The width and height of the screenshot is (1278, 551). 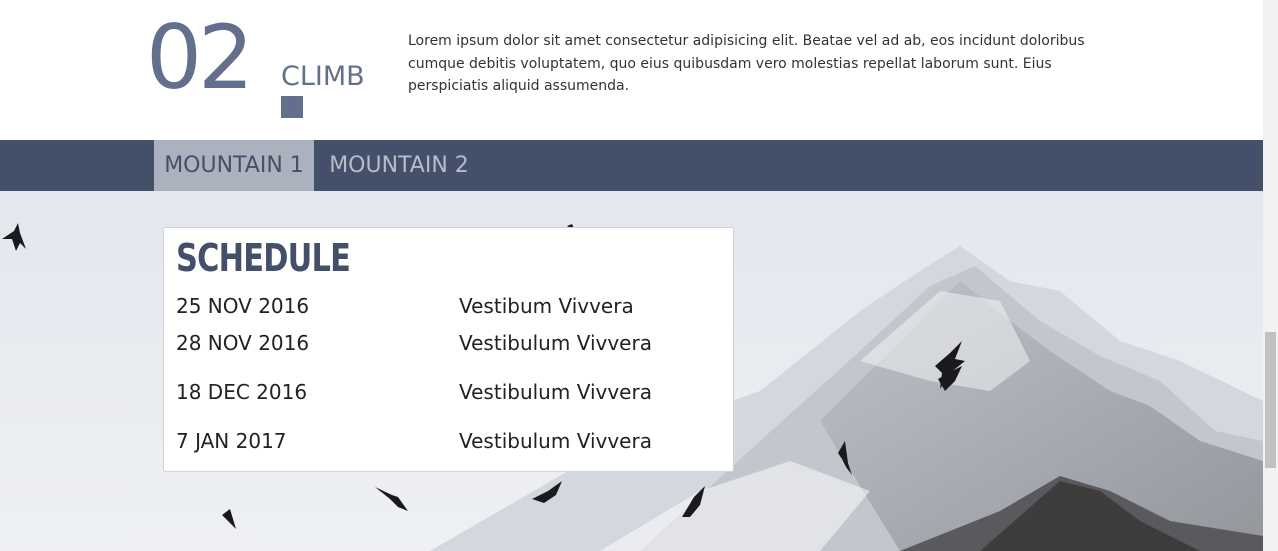 I want to click on section-number: 02, so click(x=200, y=57).